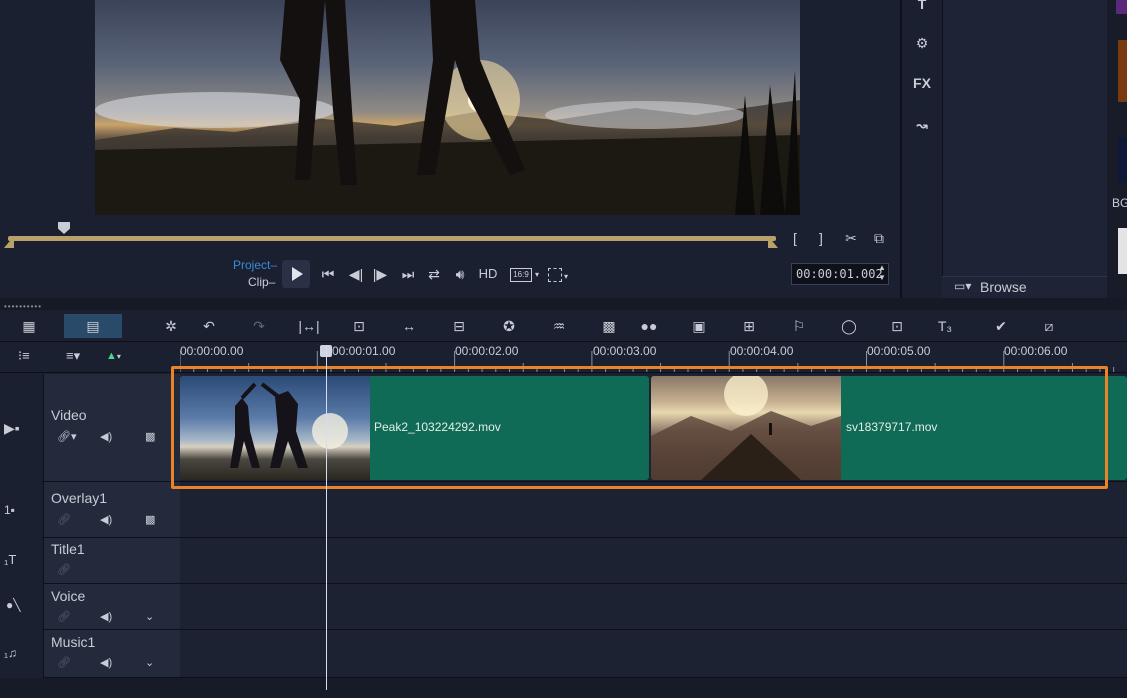 The image size is (1127, 698). Describe the element at coordinates (255, 265) in the screenshot. I see `mode-project: Project–` at that location.